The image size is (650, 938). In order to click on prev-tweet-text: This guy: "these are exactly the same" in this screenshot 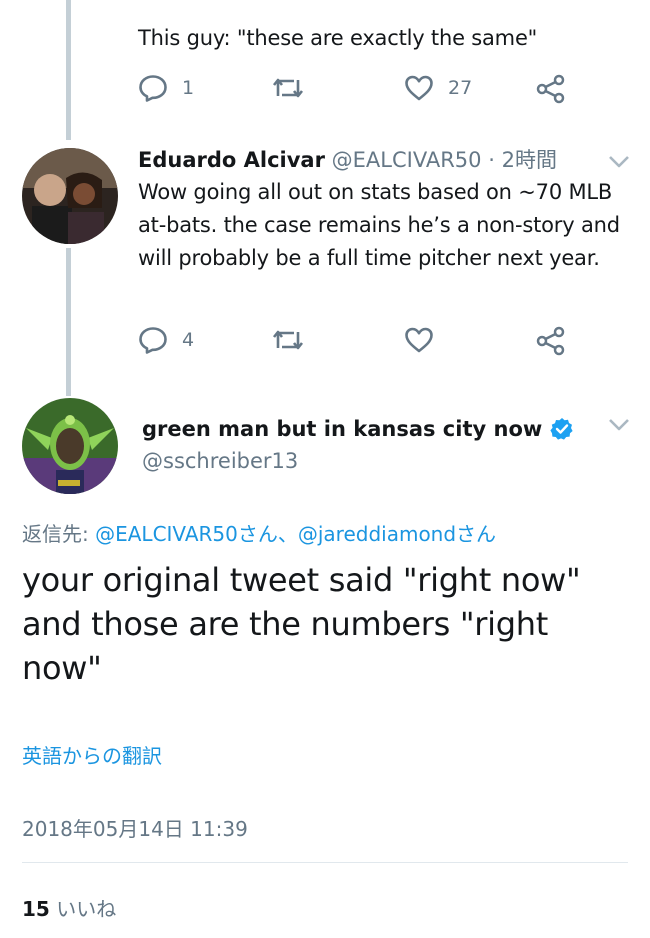, I will do `click(338, 38)`.